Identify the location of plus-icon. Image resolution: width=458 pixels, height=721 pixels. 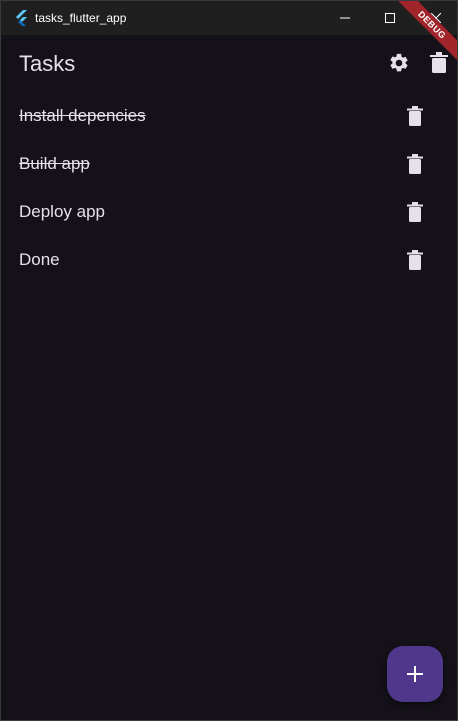
(415, 674).